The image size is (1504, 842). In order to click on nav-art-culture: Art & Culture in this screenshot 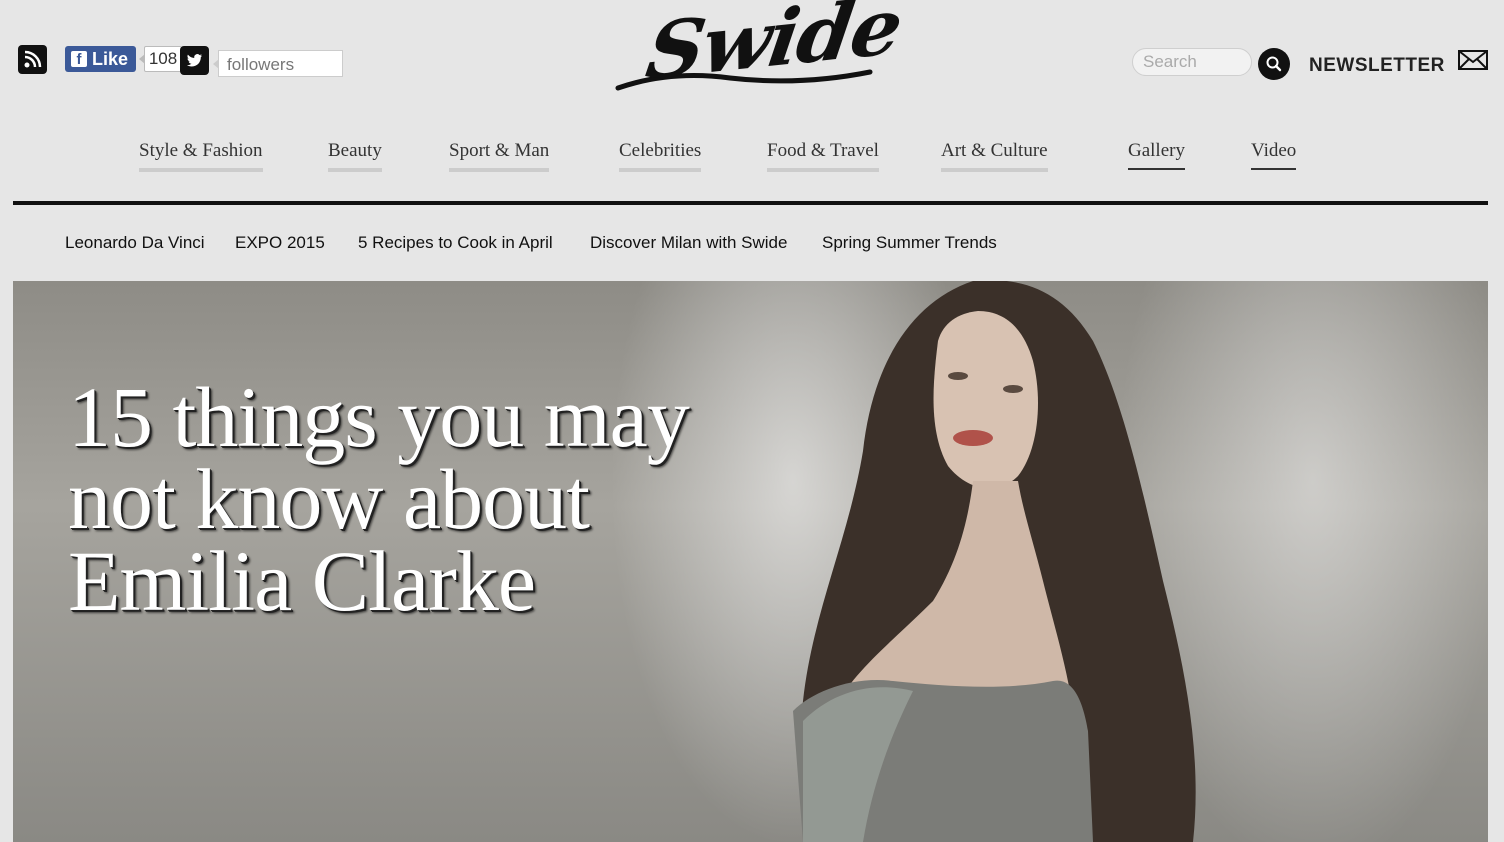, I will do `click(994, 156)`.